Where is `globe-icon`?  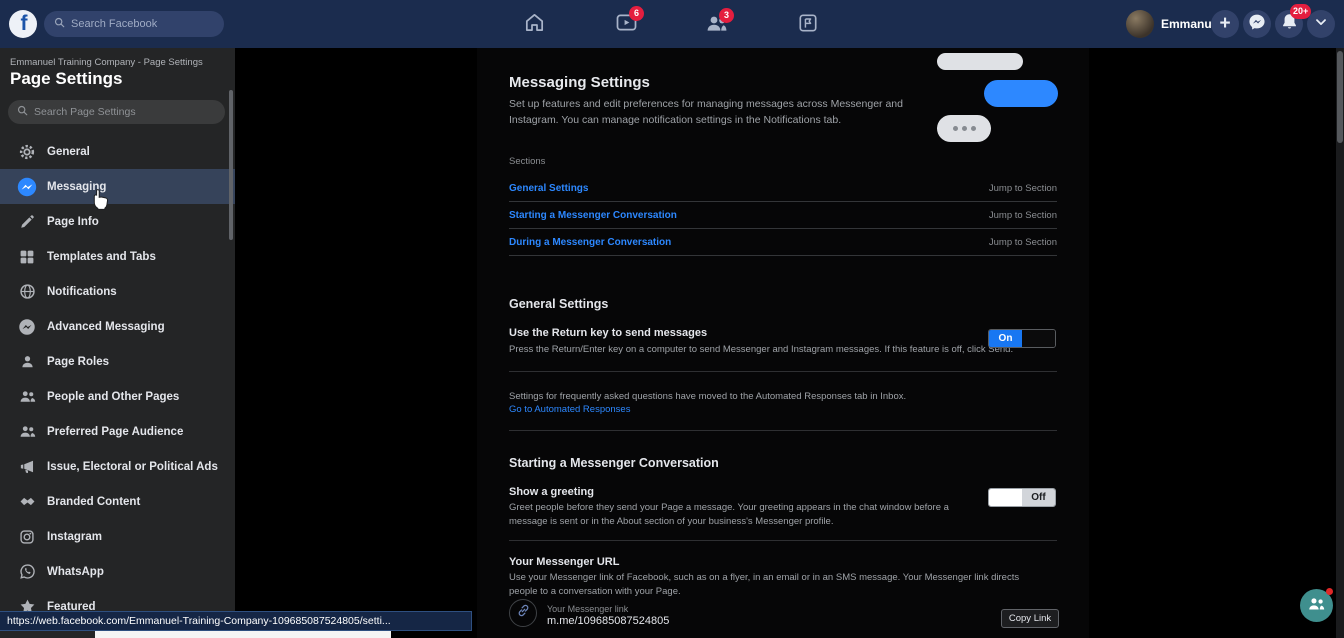
globe-icon is located at coordinates (27, 291).